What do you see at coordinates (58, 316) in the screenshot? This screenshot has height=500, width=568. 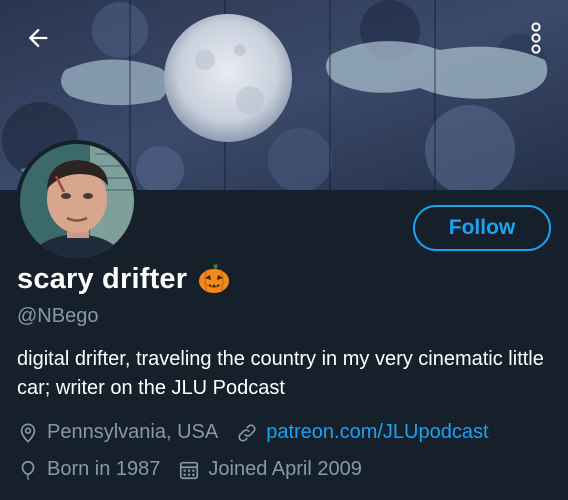 I see `user-handle: @NBego` at bounding box center [58, 316].